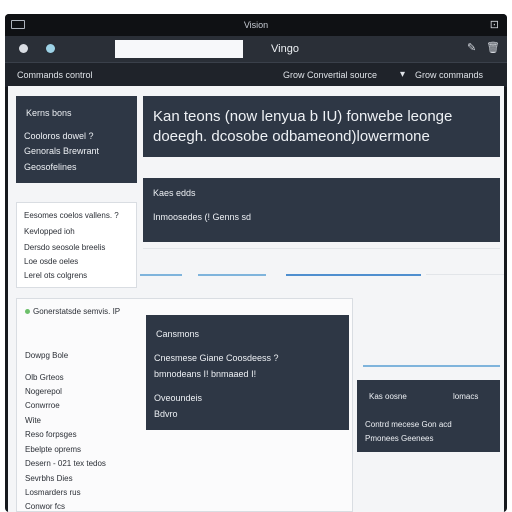 The width and height of the screenshot is (512, 512). What do you see at coordinates (77, 311) in the screenshot?
I see `section-title: Gonerstatsde semvis. IP` at bounding box center [77, 311].